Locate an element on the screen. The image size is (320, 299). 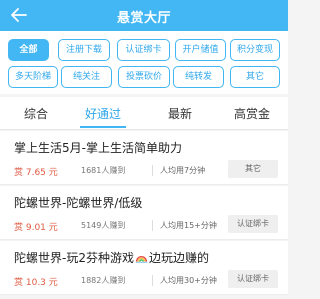
filter-points-cashout: 积分变现 is located at coordinates (255, 50).